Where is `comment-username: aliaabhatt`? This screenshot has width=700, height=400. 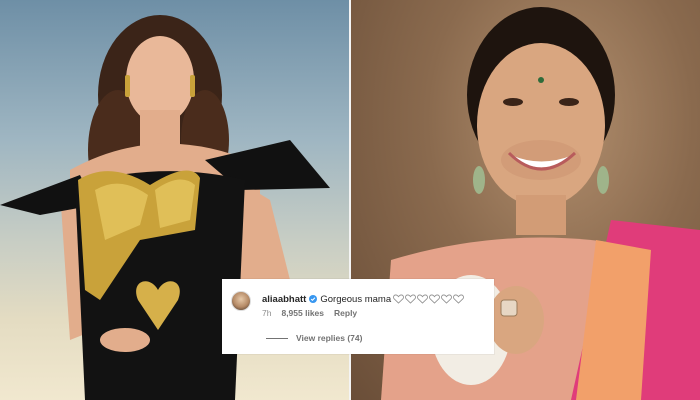
comment-username: aliaabhatt is located at coordinates (284, 299).